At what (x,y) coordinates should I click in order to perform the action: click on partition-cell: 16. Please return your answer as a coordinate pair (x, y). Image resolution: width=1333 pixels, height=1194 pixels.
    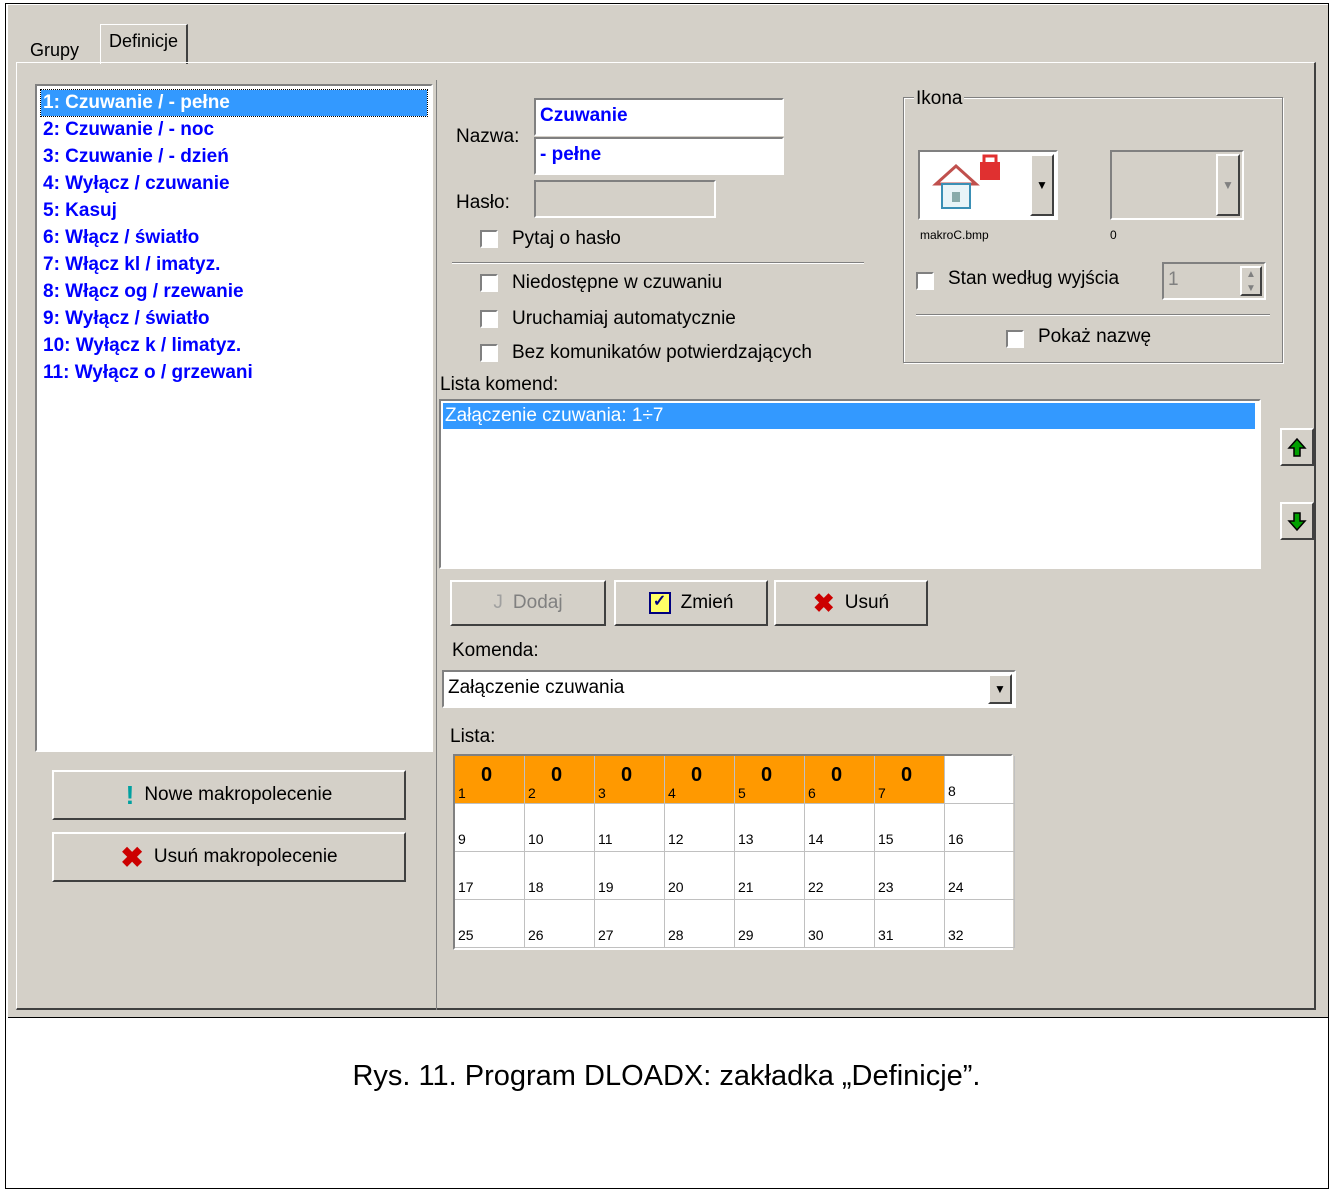
    Looking at the image, I should click on (980, 828).